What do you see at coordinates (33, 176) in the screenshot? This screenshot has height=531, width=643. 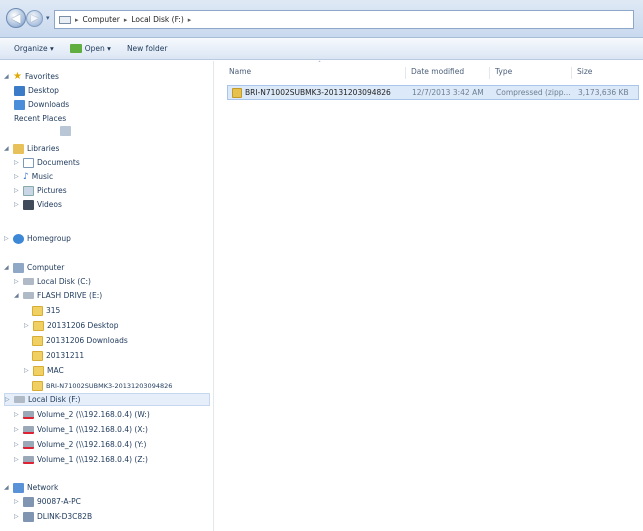 I see `tree-music: ▷ ♪ Music` at bounding box center [33, 176].